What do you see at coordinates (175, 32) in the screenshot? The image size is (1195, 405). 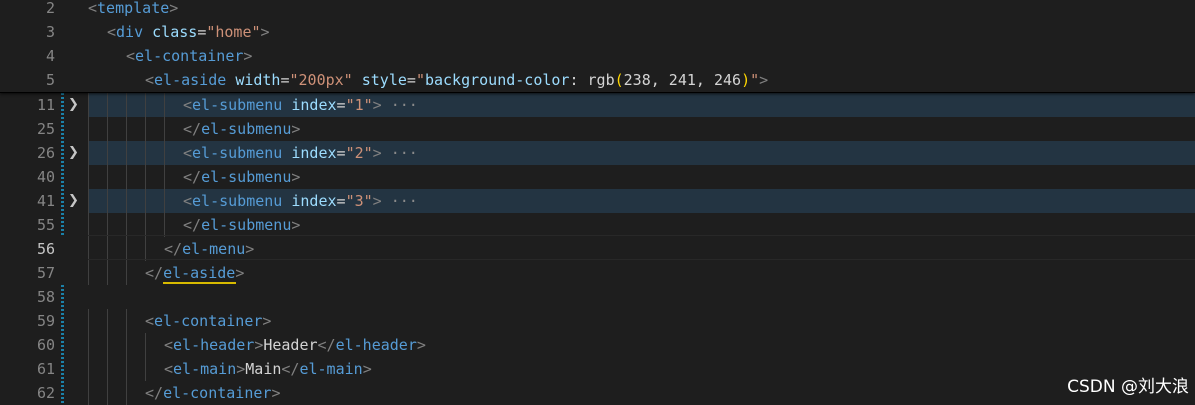 I see `code-token: class` at bounding box center [175, 32].